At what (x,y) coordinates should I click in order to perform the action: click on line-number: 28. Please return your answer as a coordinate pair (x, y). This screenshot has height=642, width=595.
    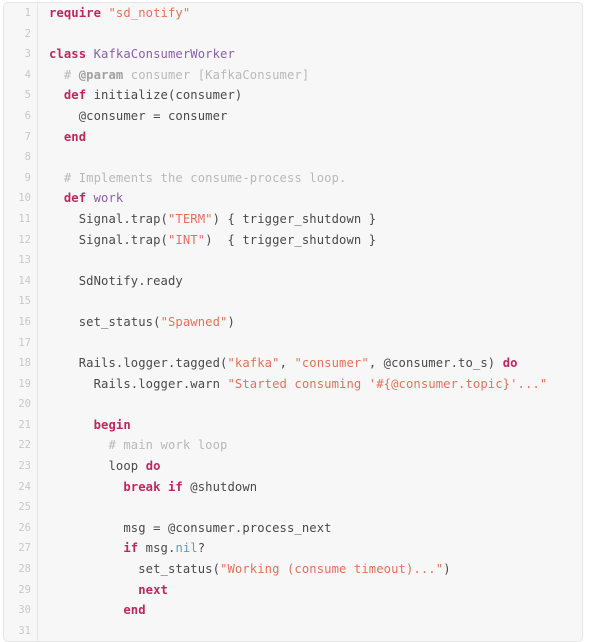
    Looking at the image, I should click on (21, 569).